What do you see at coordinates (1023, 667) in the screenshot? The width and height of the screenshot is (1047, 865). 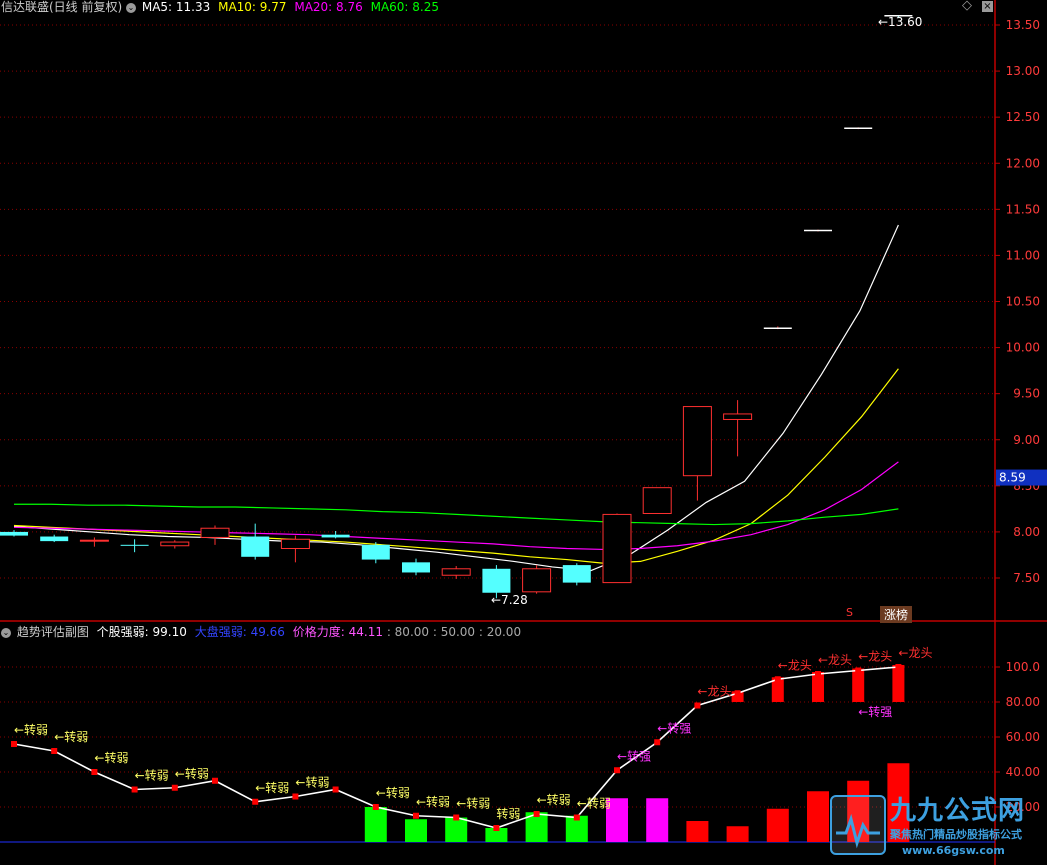 I see `indicator-tick-label: 100.0` at bounding box center [1023, 667].